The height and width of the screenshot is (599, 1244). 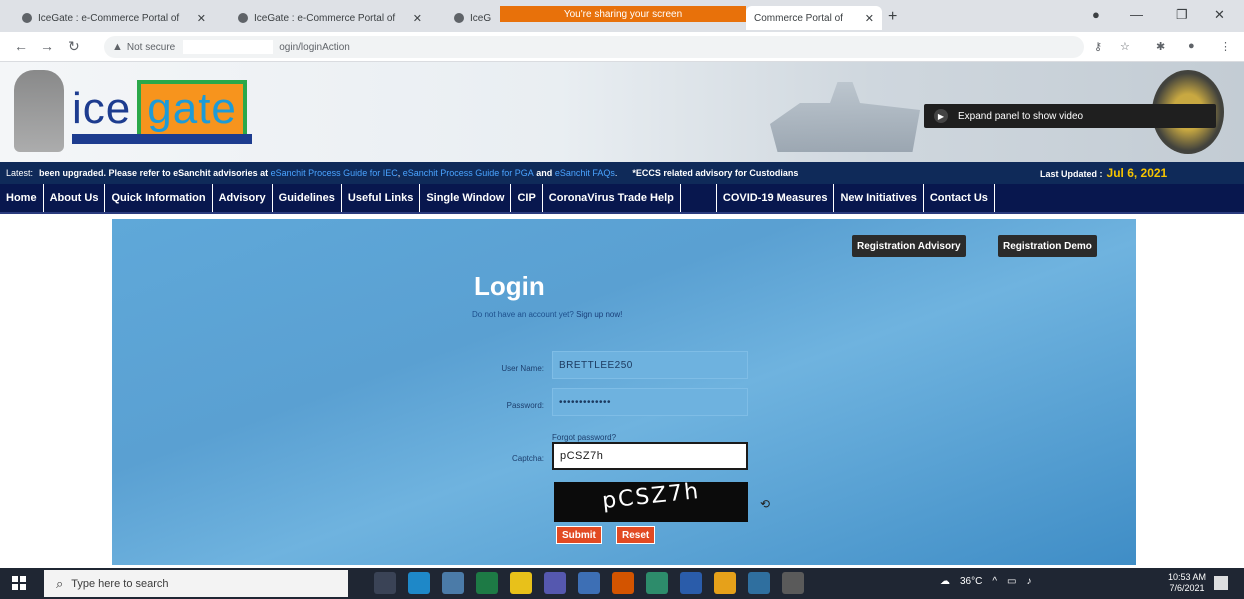 What do you see at coordinates (162, 139) in the screenshot?
I see `logo-tagline-bar` at bounding box center [162, 139].